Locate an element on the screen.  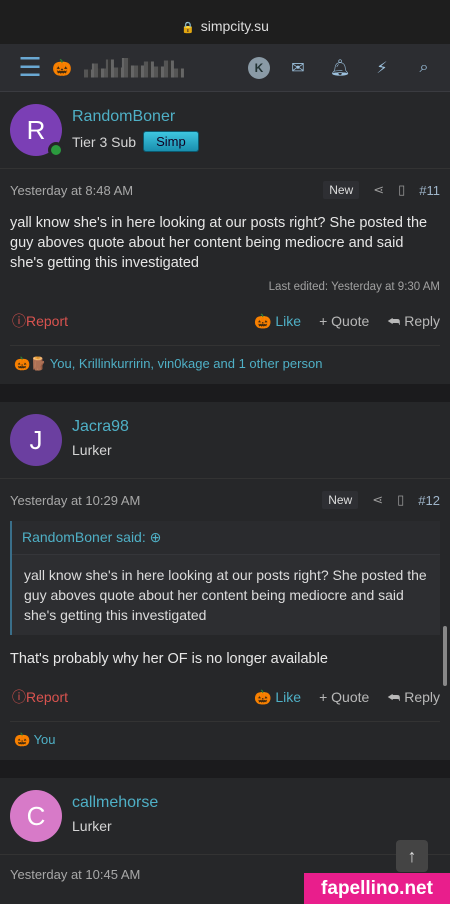
url-display: 🔒 simpcity.su is located at coordinates (225, 26).